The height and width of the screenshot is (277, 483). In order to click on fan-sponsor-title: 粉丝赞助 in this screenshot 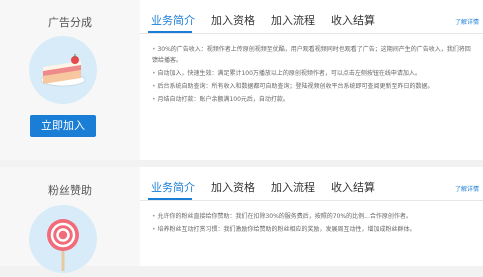, I will do `click(70, 190)`.